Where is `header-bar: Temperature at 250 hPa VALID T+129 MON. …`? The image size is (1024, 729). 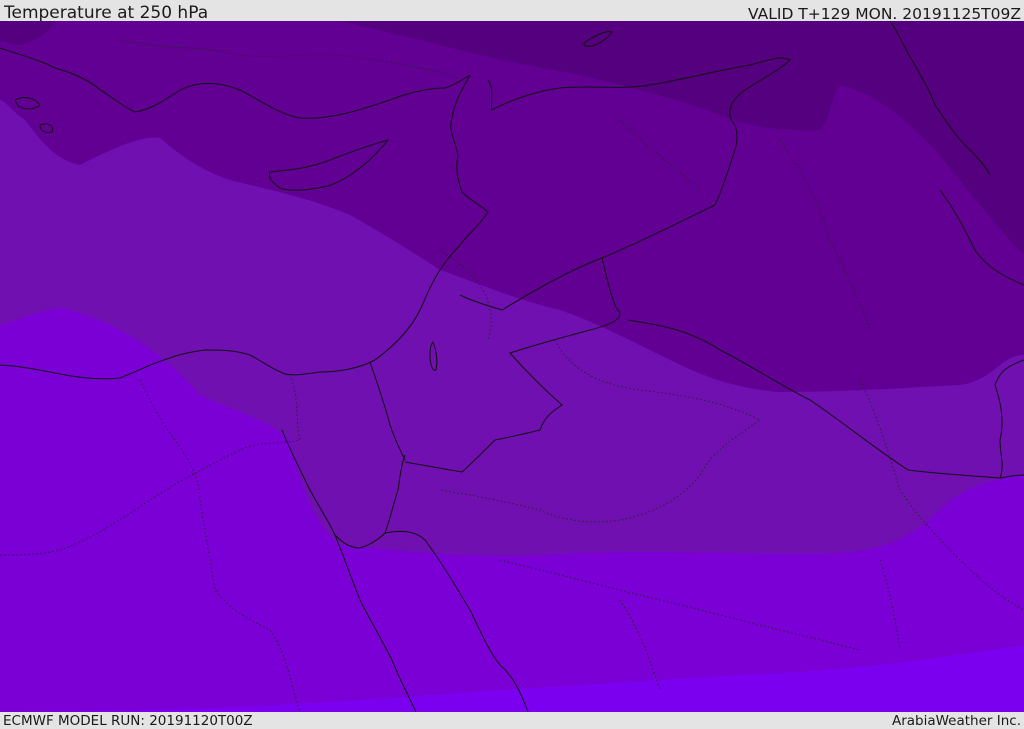 header-bar: Temperature at 250 hPa VALID T+129 MON. … is located at coordinates (512, 11).